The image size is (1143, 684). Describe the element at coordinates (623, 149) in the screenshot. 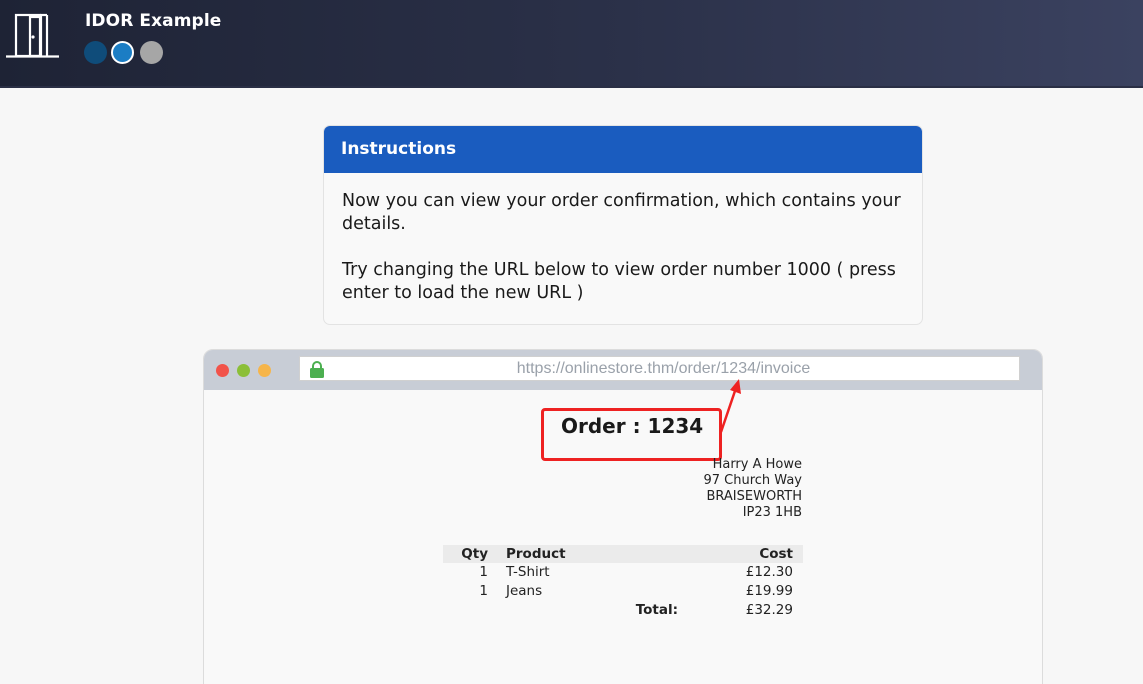

I see `instructions-header: Instructions` at that location.